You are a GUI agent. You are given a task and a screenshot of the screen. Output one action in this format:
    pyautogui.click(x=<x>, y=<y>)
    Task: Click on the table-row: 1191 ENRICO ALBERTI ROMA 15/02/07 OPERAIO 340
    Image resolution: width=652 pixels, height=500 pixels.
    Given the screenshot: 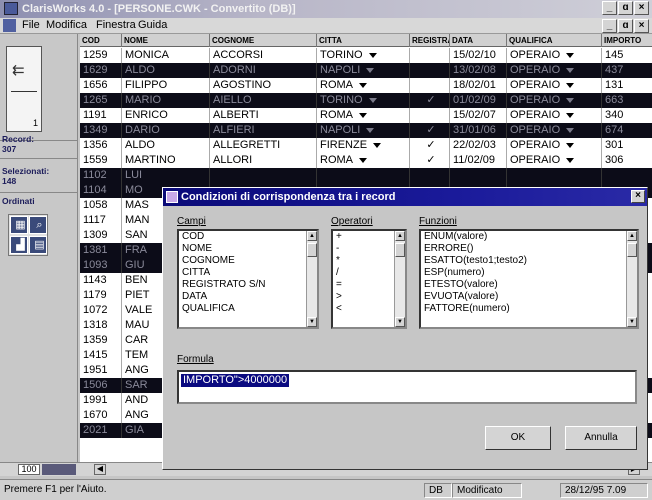 What is the action you would take?
    pyautogui.click(x=366, y=115)
    